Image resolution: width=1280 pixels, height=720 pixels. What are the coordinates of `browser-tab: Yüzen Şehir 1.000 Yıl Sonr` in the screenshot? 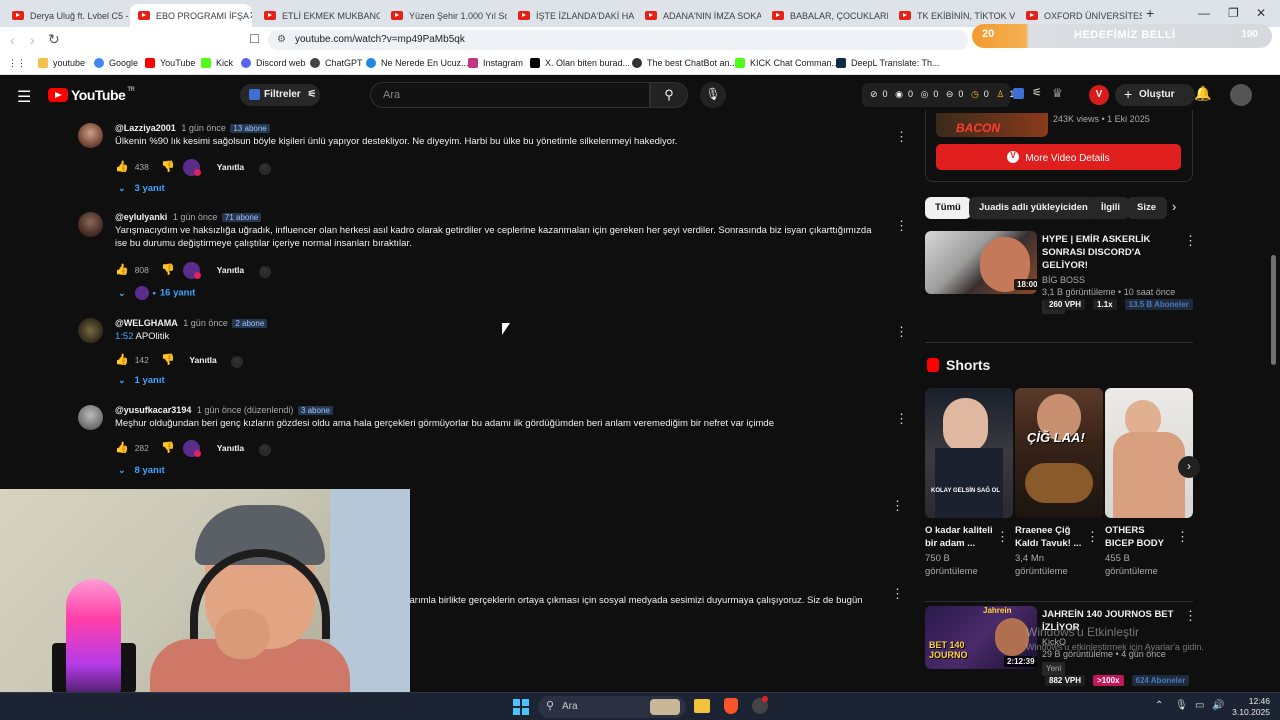 It's located at (445, 15).